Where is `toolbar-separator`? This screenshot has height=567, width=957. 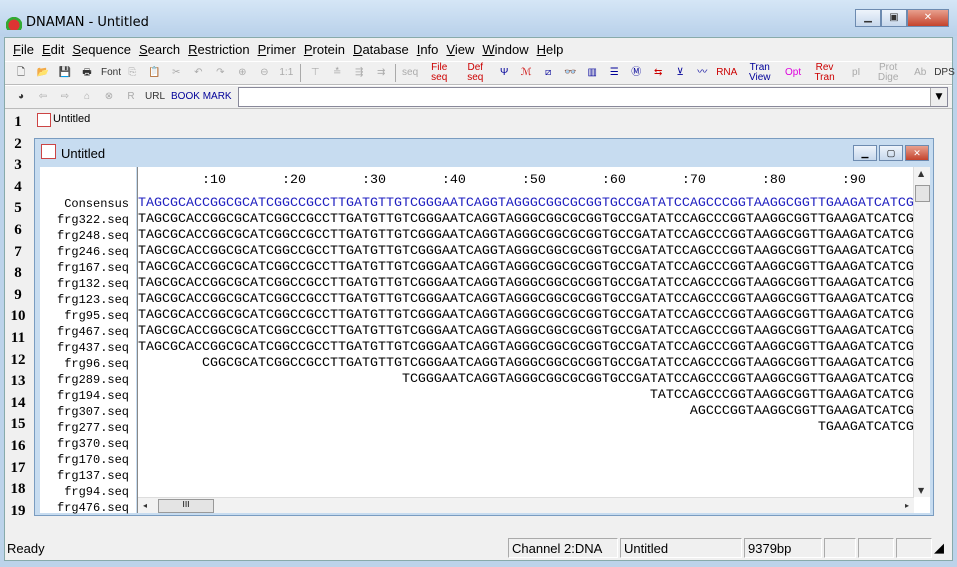
toolbar-separator is located at coordinates (301, 73).